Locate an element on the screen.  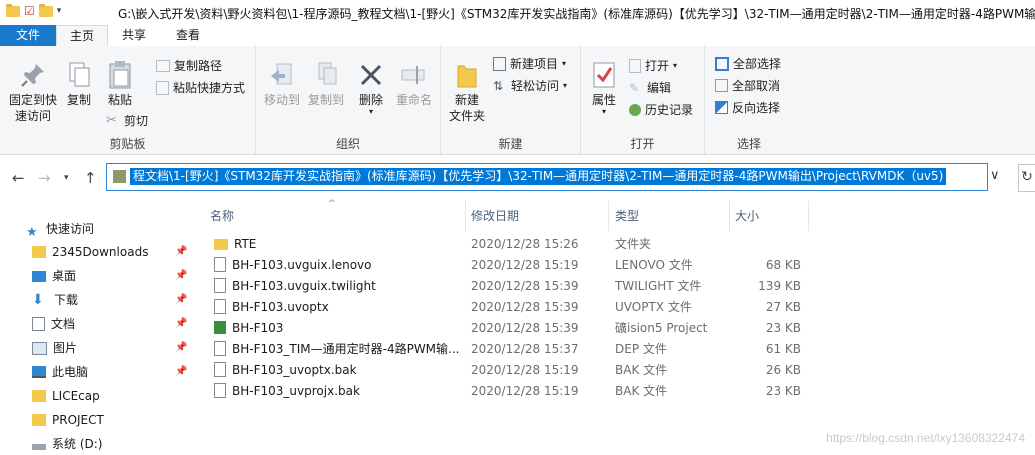
copy-to-icon is located at coordinates (326, 75).